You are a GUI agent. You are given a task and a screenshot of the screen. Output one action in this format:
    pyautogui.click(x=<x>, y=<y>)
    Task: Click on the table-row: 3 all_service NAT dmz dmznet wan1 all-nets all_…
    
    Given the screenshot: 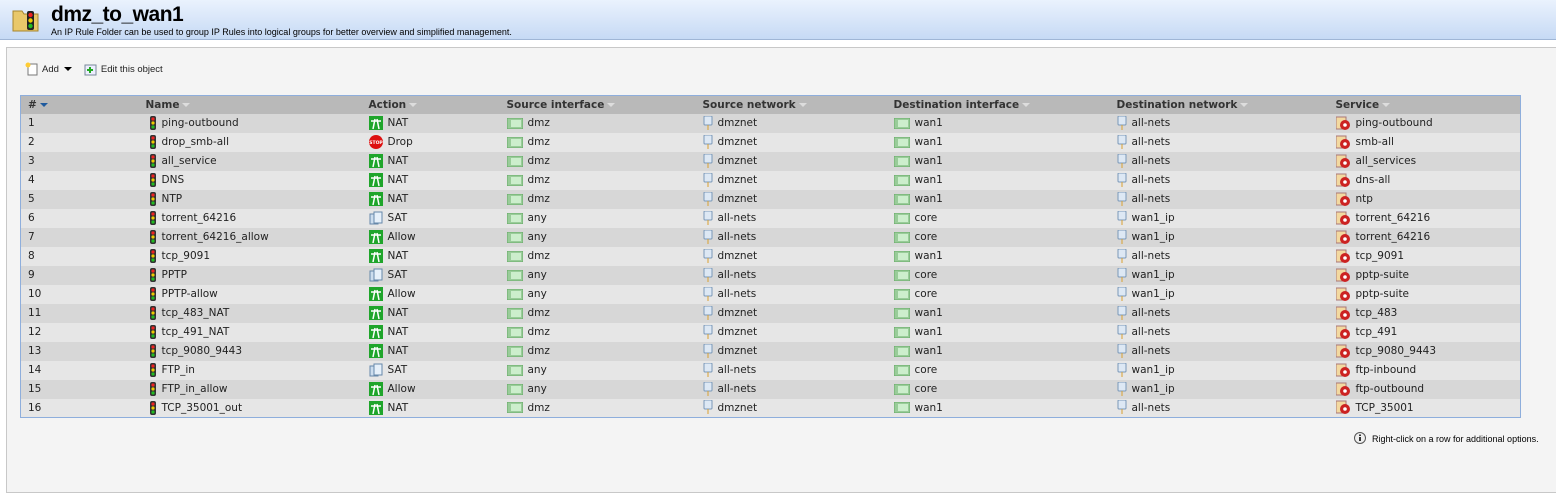 What is the action you would take?
    pyautogui.click(x=770, y=161)
    